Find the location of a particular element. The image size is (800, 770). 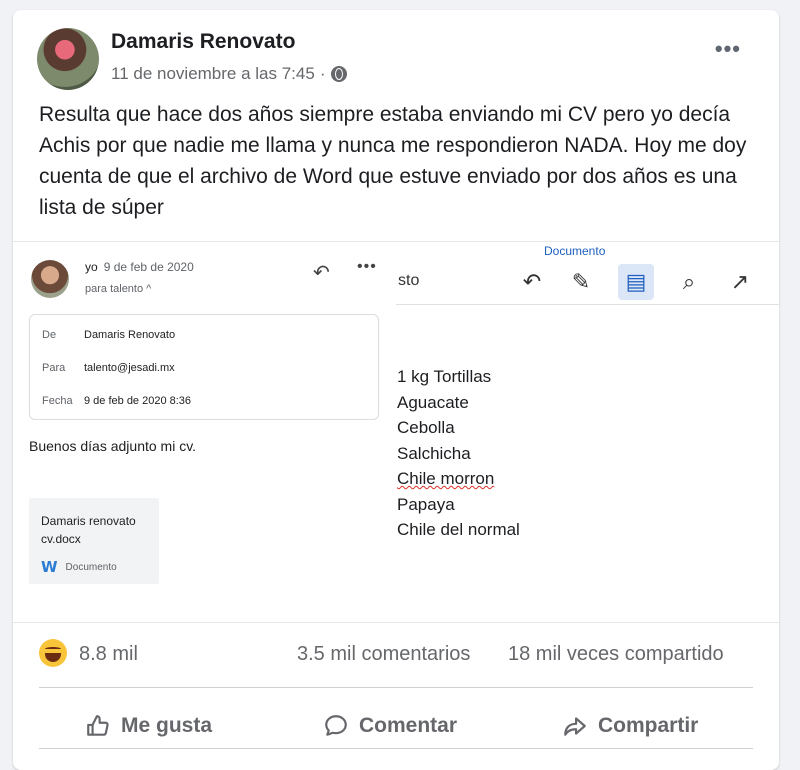

comments-count: 3.5 mil comentarios is located at coordinates (383, 654).